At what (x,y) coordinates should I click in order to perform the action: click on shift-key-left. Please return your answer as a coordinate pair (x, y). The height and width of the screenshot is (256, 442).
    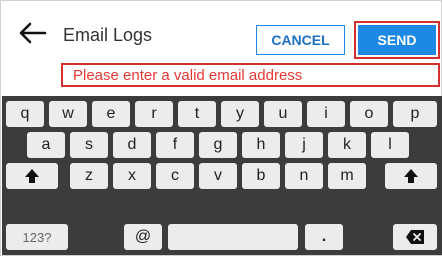
    Looking at the image, I should click on (32, 176).